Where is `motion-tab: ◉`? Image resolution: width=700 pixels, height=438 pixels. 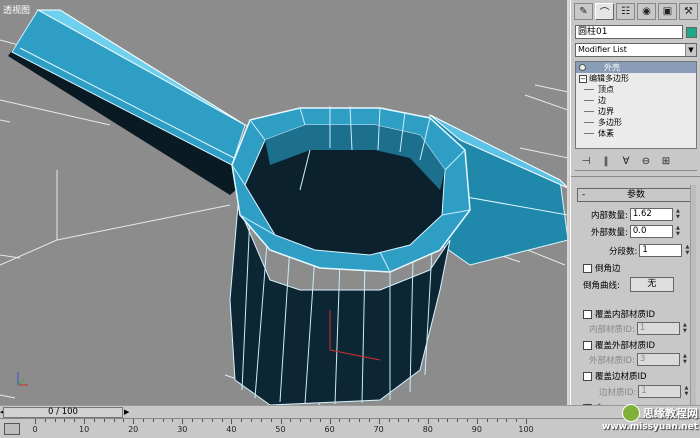
motion-tab: ◉ is located at coordinates (646, 11).